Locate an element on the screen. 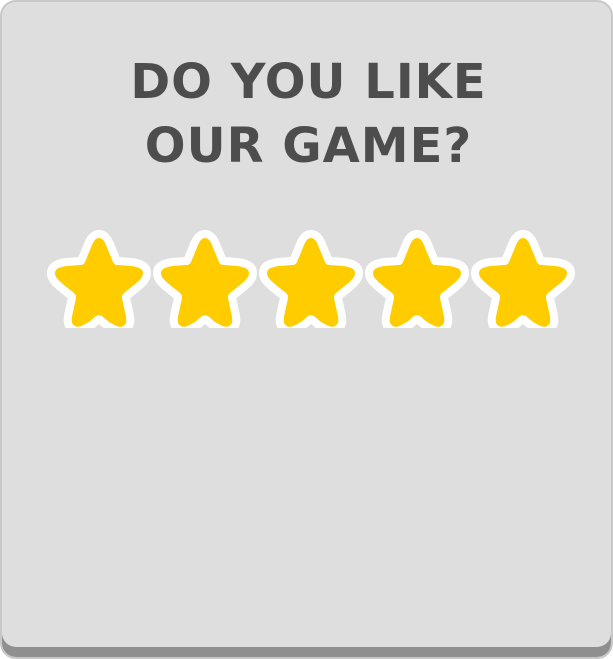  star-4-button is located at coordinates (417, 276).